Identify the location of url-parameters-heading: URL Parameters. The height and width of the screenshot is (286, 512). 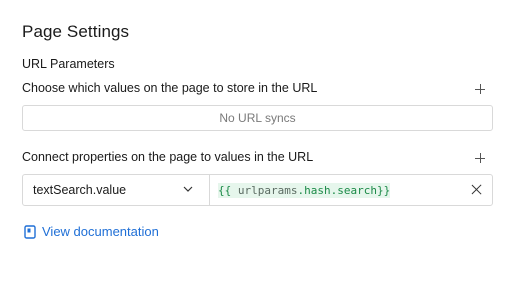
(68, 64).